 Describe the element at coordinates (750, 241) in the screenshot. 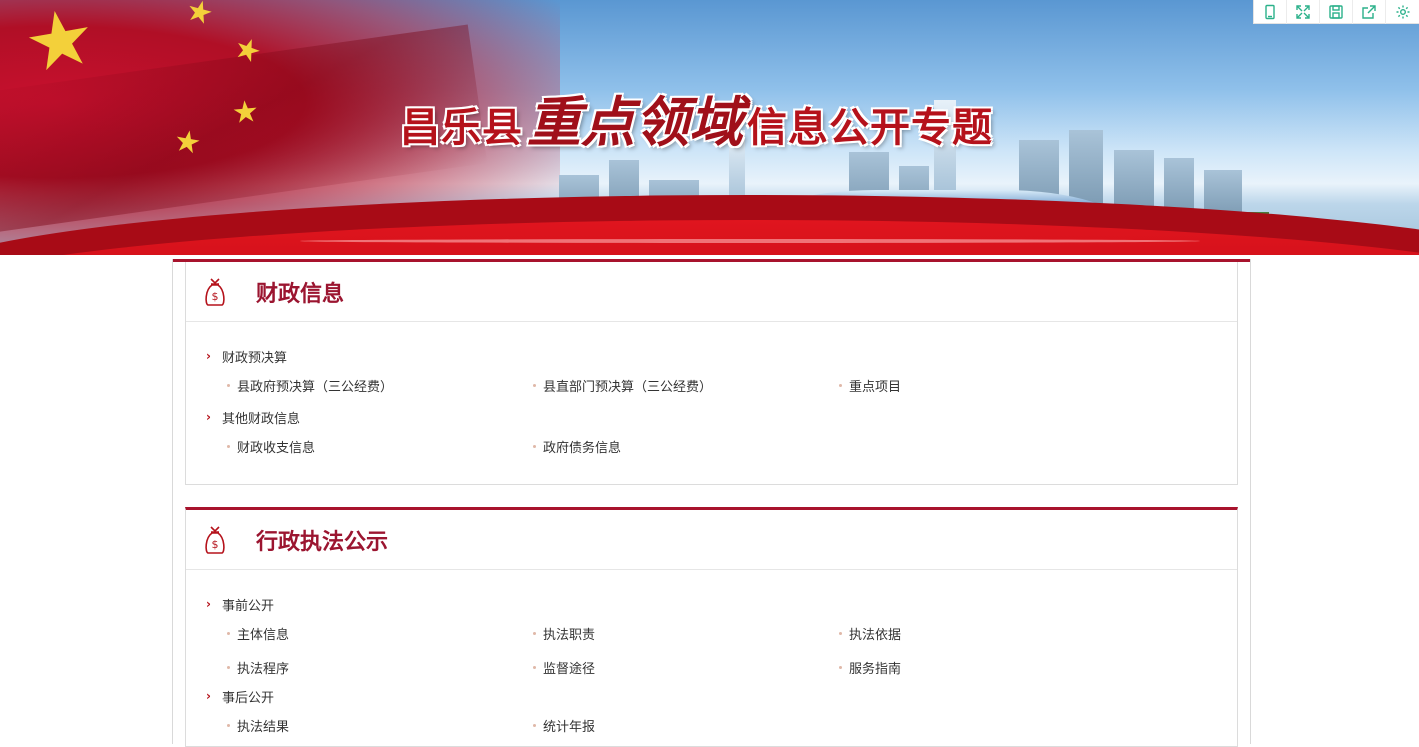

I see `banner-wave-highlight` at that location.